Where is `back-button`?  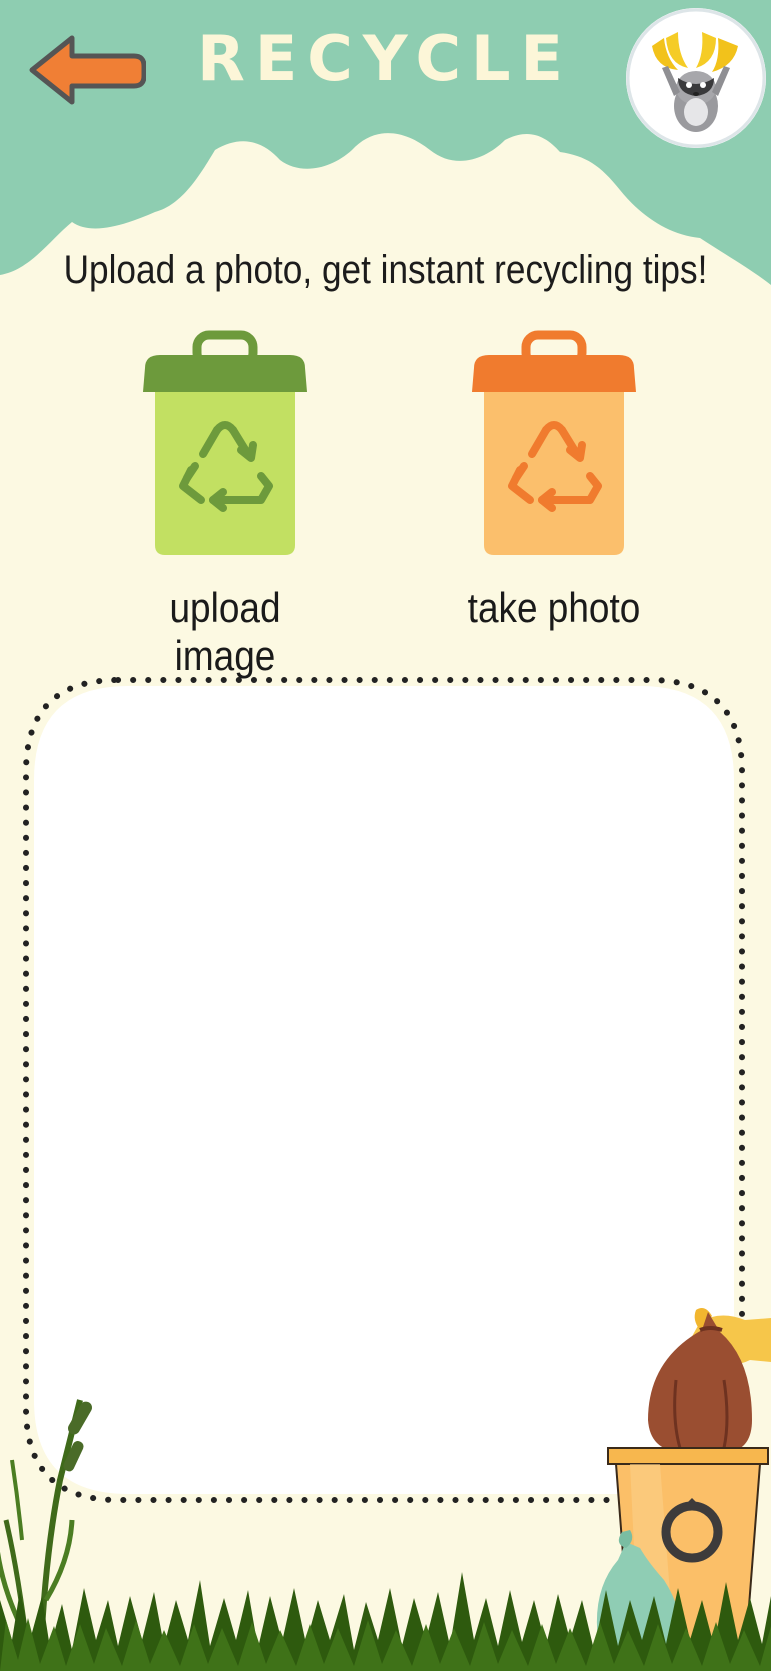
back-button is located at coordinates (85, 70).